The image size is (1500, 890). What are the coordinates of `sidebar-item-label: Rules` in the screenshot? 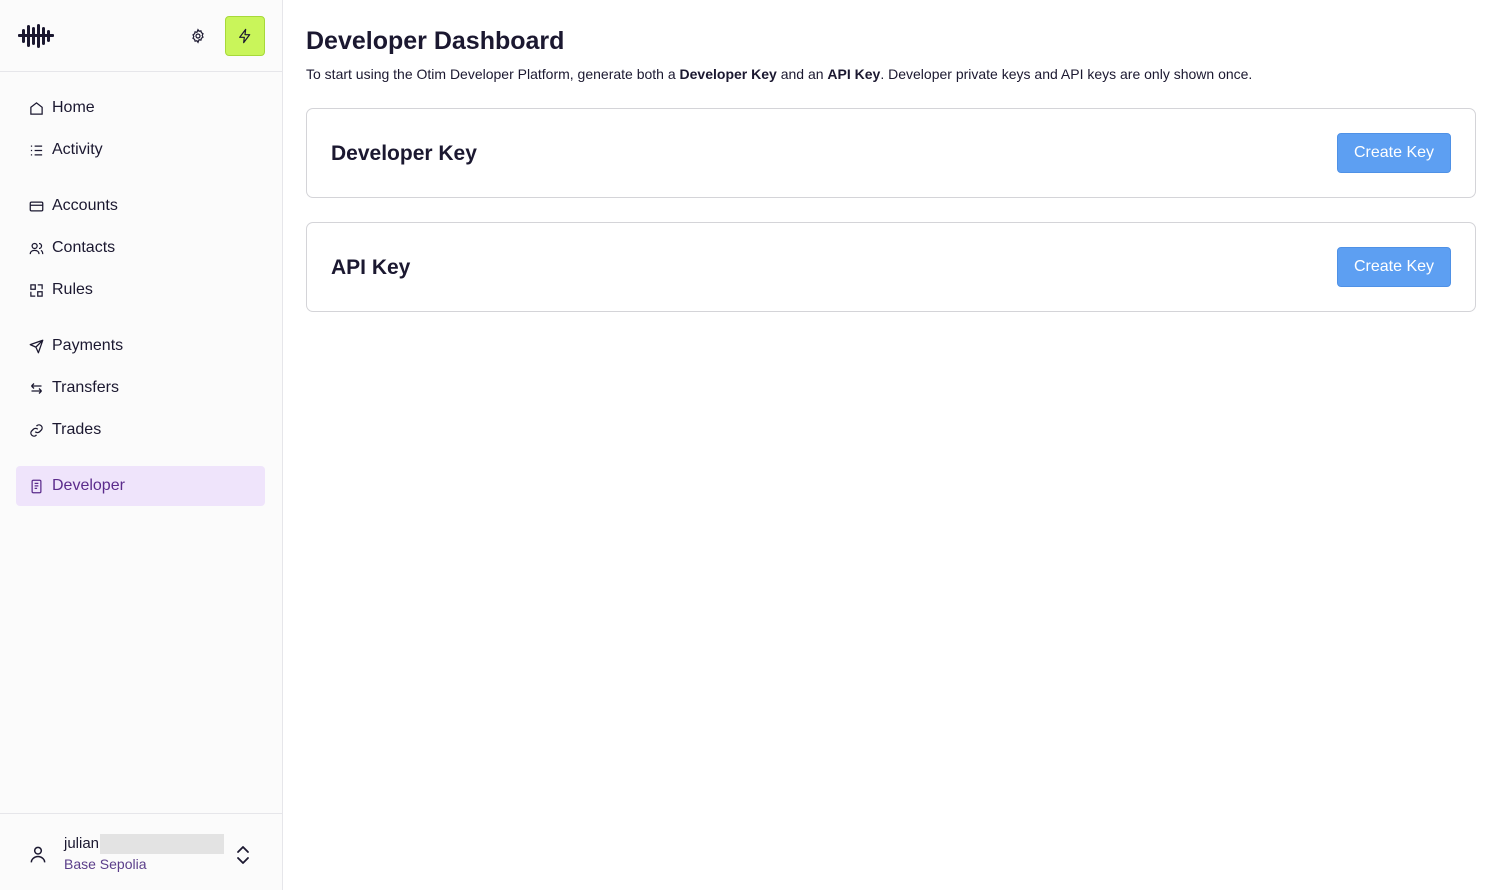 It's located at (72, 289).